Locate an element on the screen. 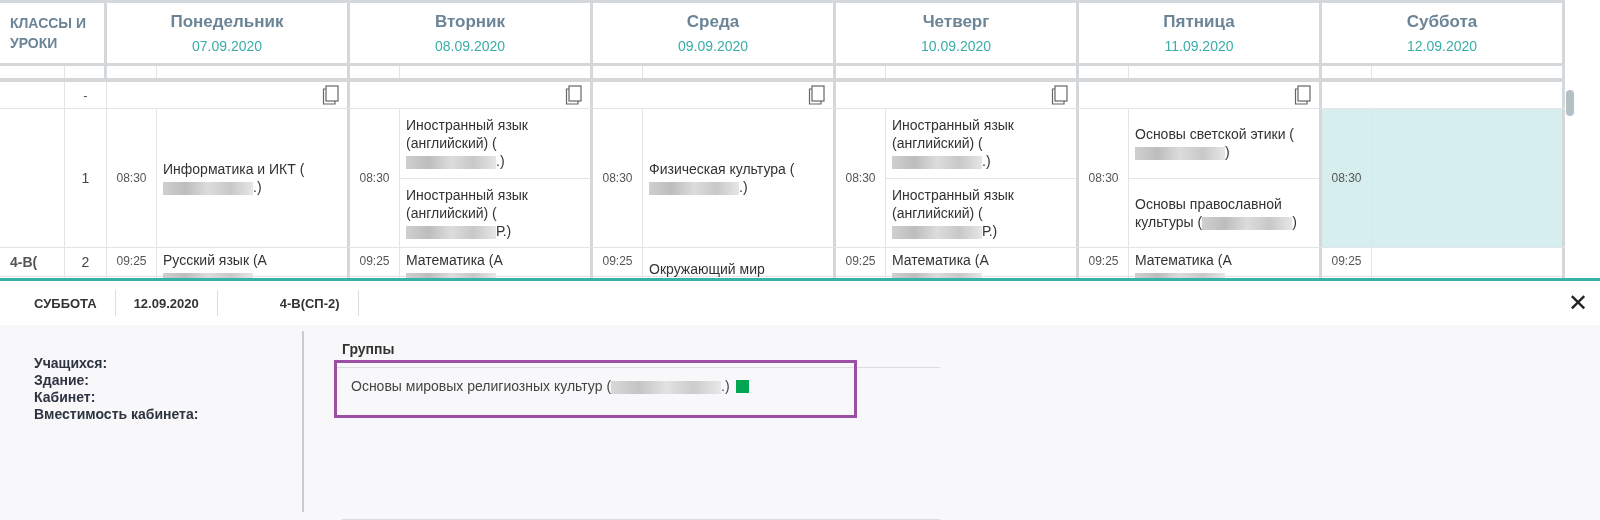 This screenshot has height=520, width=1600. lesson-entry: Окружающий мир is located at coordinates (707, 269).